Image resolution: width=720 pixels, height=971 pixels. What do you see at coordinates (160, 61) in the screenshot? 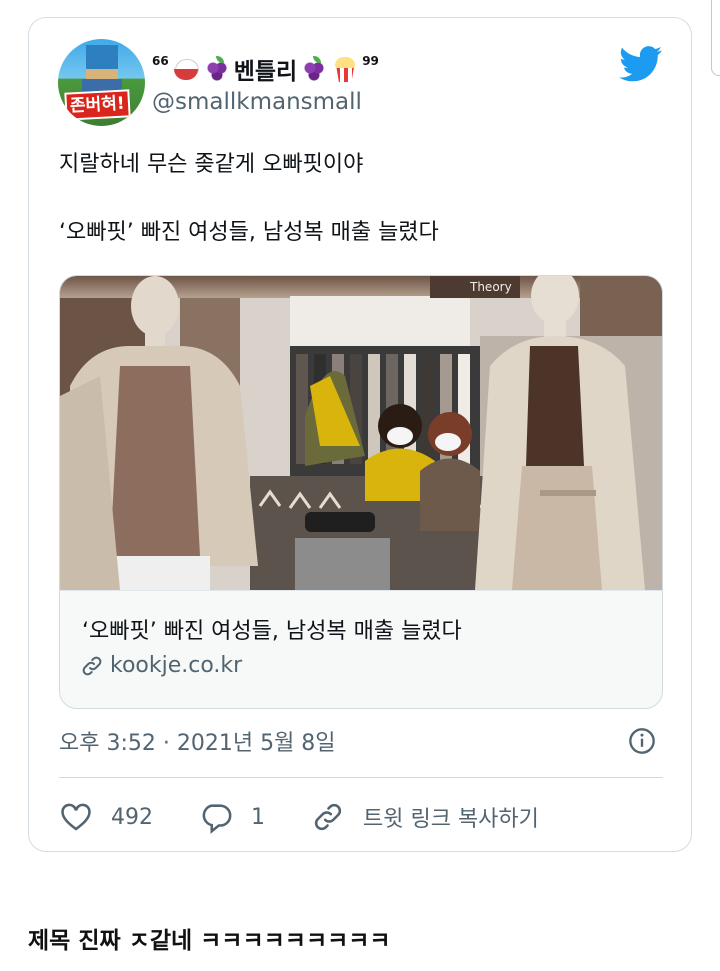
I see `display-name-prefix: 66` at bounding box center [160, 61].